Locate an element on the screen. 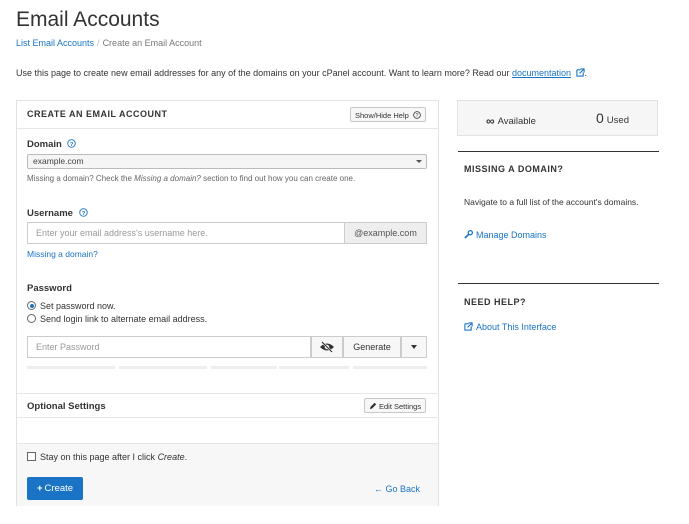 The width and height of the screenshot is (689, 524). stay-on-page-prefix: Stay on this page after I click is located at coordinates (99, 457).